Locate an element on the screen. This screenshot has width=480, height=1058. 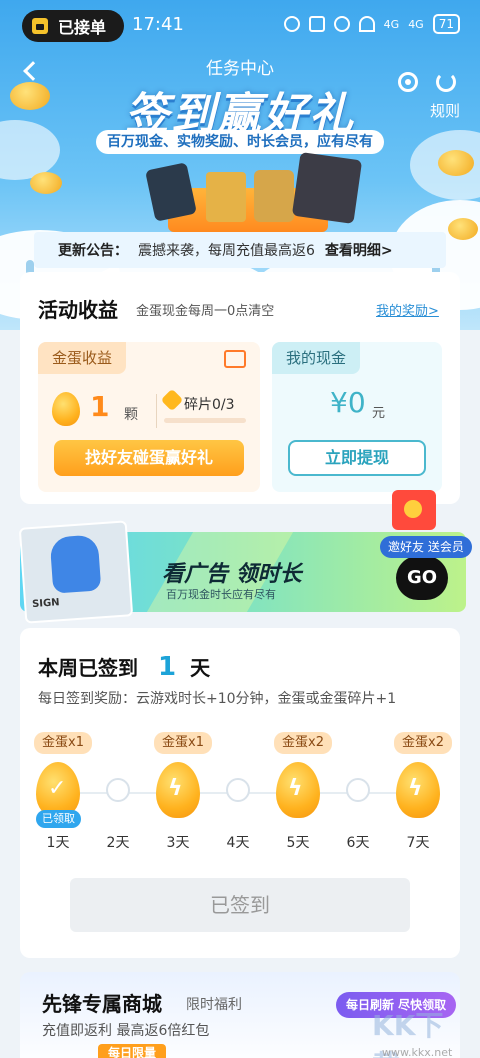
signal-1-icon: 4G is located at coordinates (391, 24).